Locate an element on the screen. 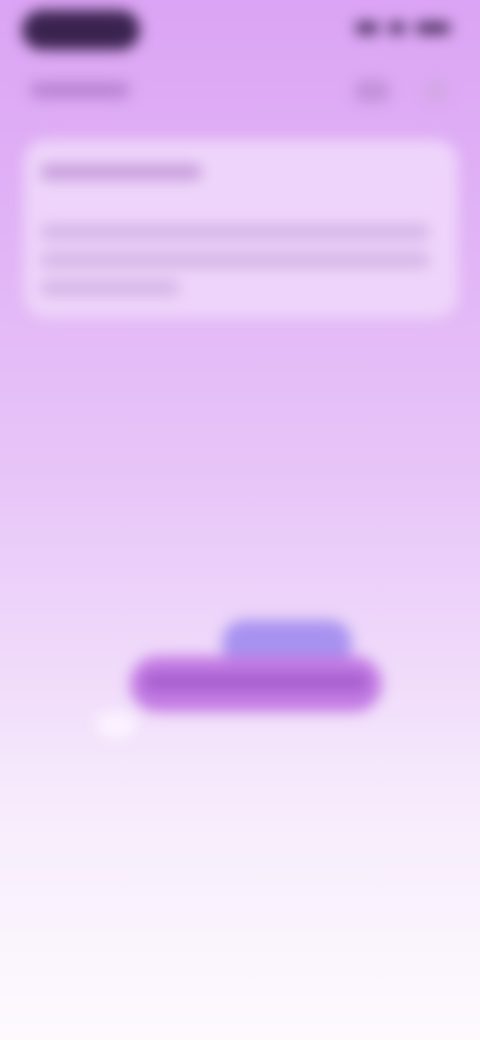 Image resolution: width=480 pixels, height=1040 pixels. wifi-icon is located at coordinates (397, 28).